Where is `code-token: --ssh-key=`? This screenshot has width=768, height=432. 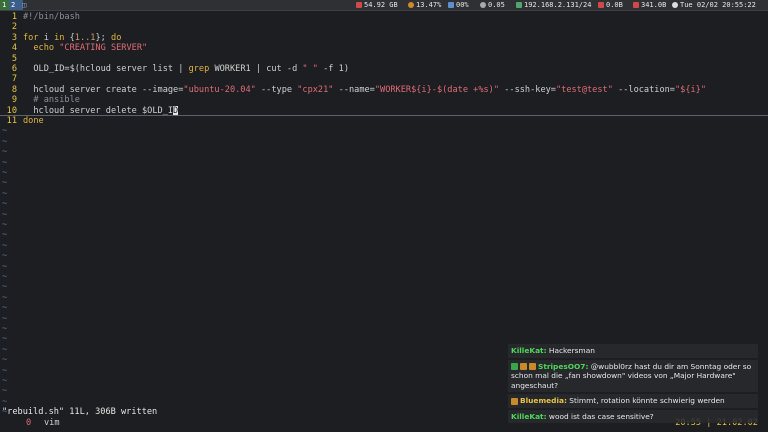
code-token: --ssh-key= is located at coordinates (527, 89).